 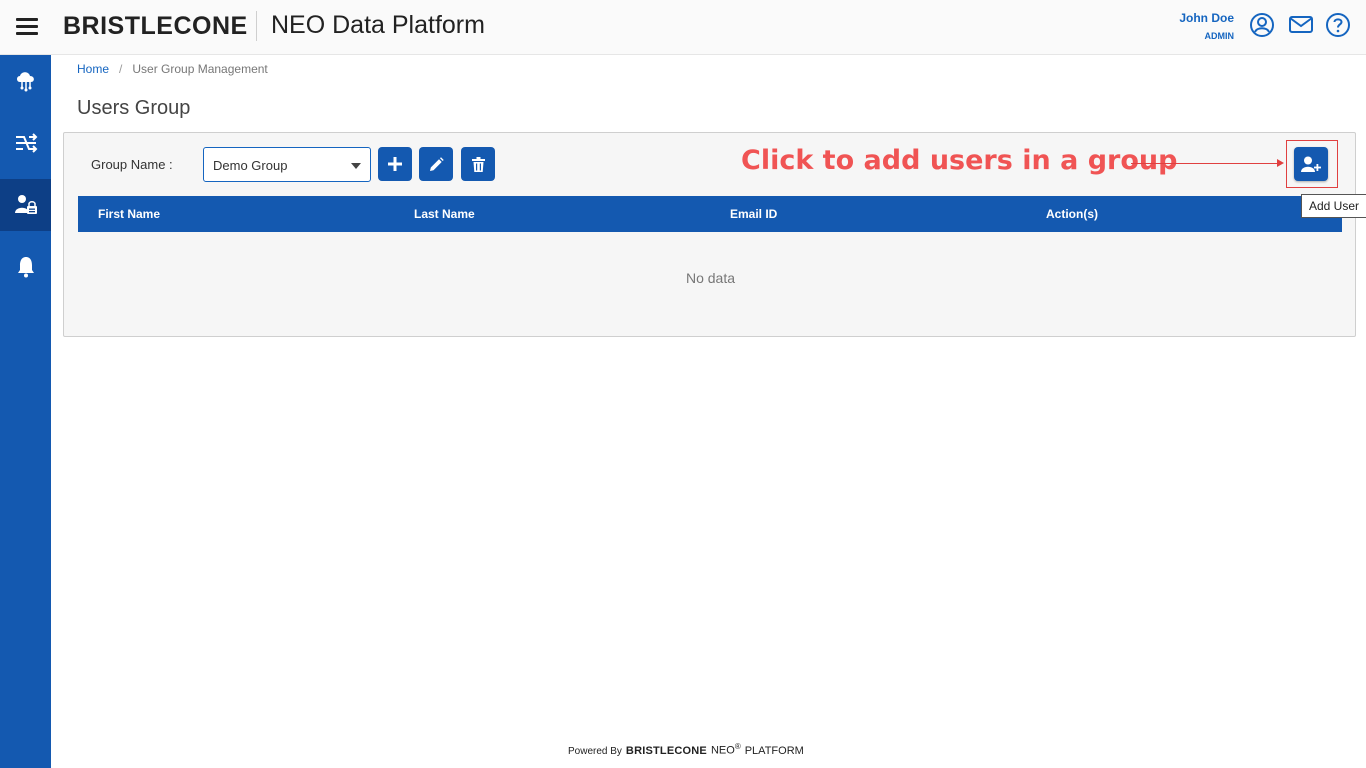 I want to click on delete-group-button, so click(x=478, y=164).